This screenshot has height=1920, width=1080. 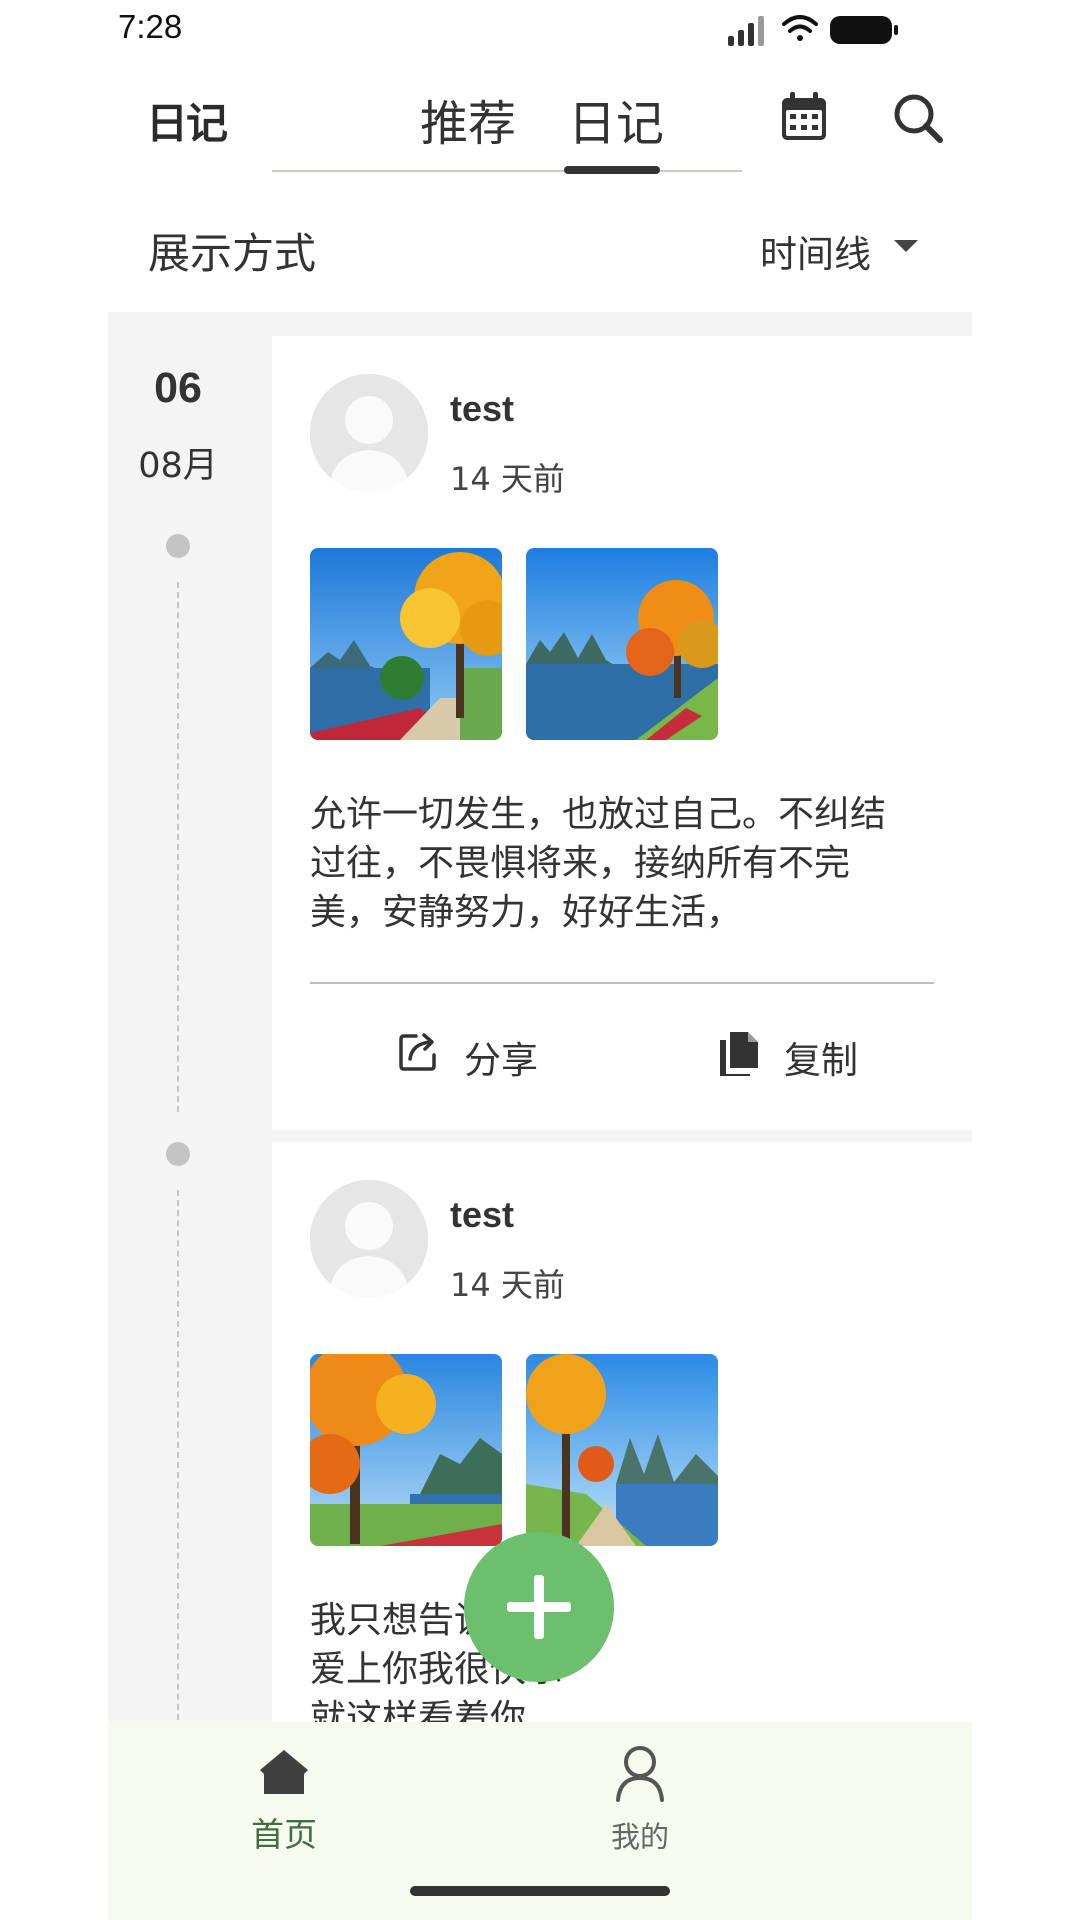 What do you see at coordinates (906, 246) in the screenshot?
I see `chevron-down-icon` at bounding box center [906, 246].